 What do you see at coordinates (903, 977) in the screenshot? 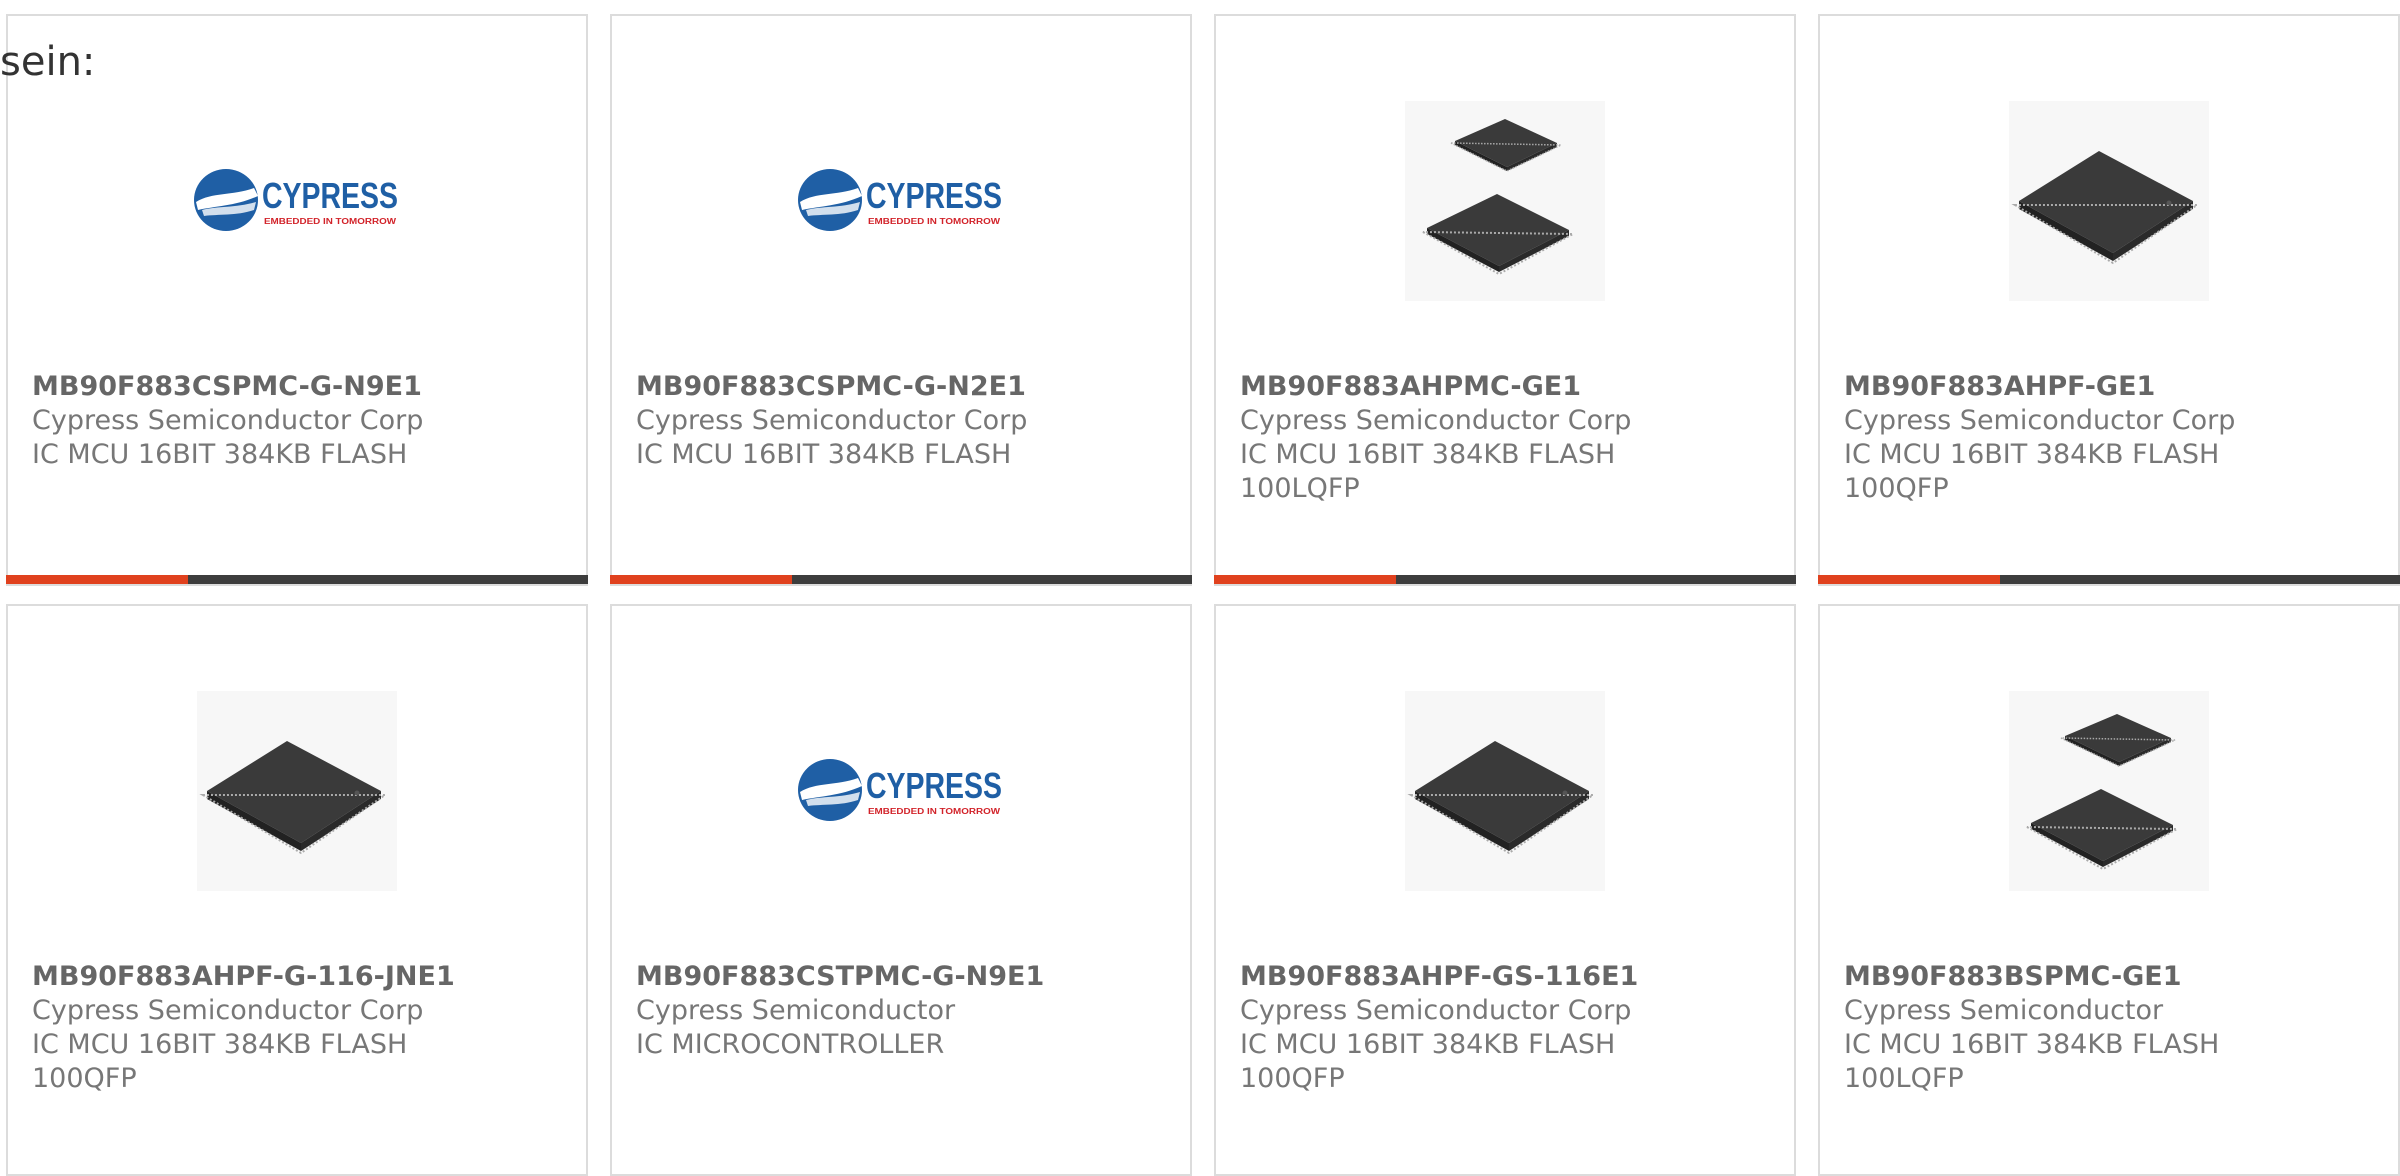
I see `part-number: MB90F883CSTPMC-G-N9E1` at bounding box center [903, 977].